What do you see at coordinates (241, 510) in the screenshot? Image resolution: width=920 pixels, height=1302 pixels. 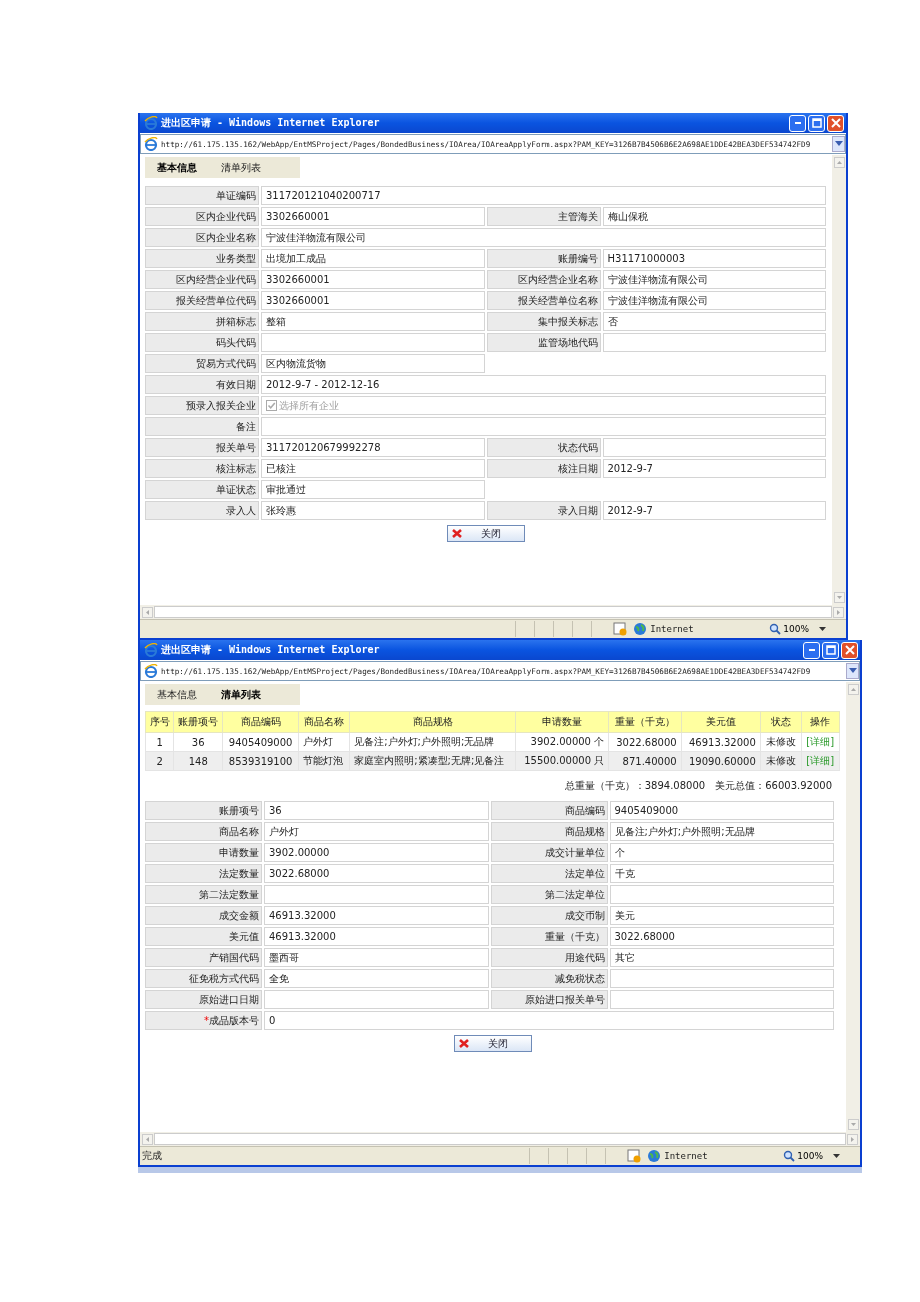 I see `label-text: 录入人` at bounding box center [241, 510].